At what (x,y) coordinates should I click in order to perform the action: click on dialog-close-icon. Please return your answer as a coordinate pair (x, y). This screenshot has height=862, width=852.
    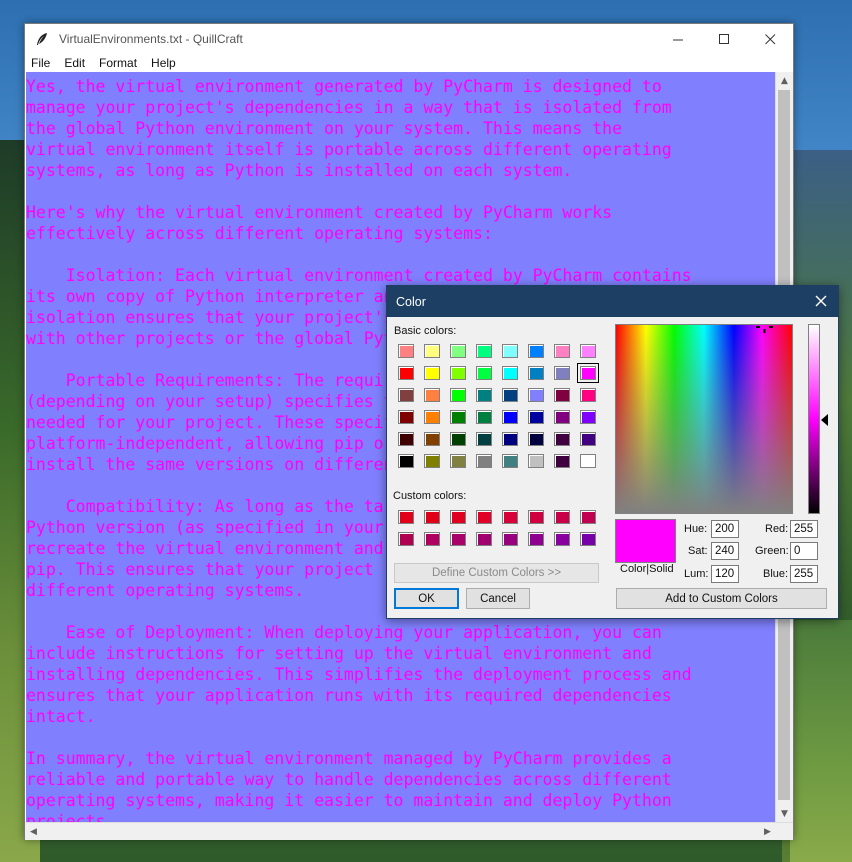
    Looking at the image, I should click on (821, 301).